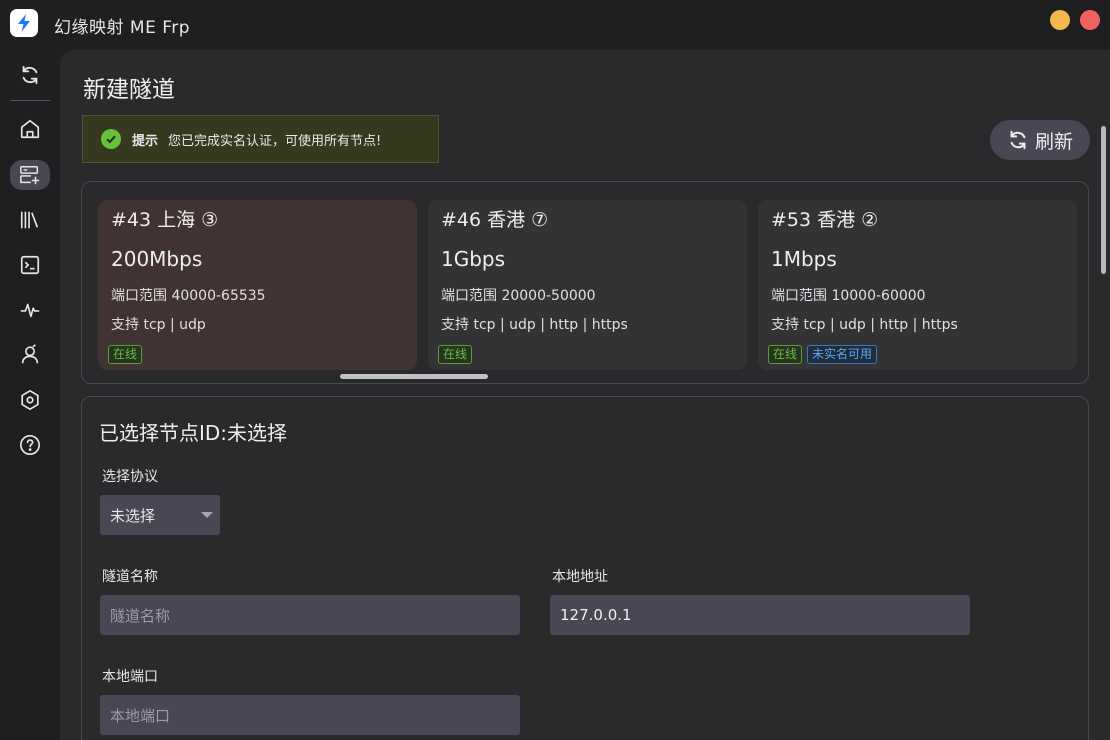  What do you see at coordinates (1103, 200) in the screenshot?
I see `vertical-scrollbar` at bounding box center [1103, 200].